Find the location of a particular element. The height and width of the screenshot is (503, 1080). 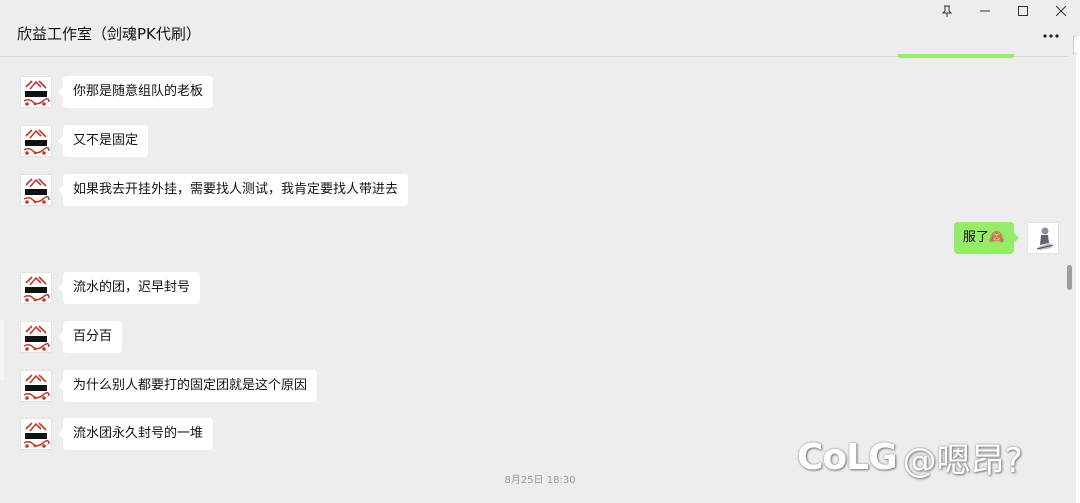

character-avatar-icon is located at coordinates (1043, 238).